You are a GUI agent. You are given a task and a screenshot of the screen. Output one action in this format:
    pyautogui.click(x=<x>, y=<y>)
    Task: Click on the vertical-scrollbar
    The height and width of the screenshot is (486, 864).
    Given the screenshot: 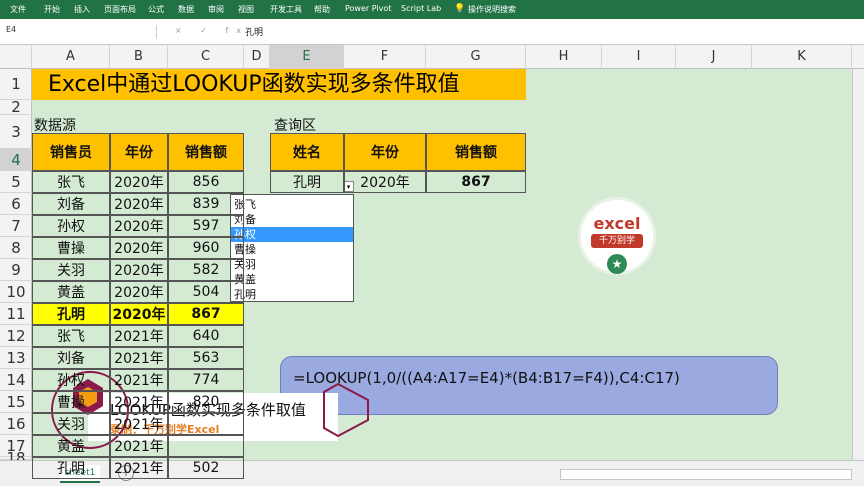 What is the action you would take?
    pyautogui.click(x=858, y=264)
    